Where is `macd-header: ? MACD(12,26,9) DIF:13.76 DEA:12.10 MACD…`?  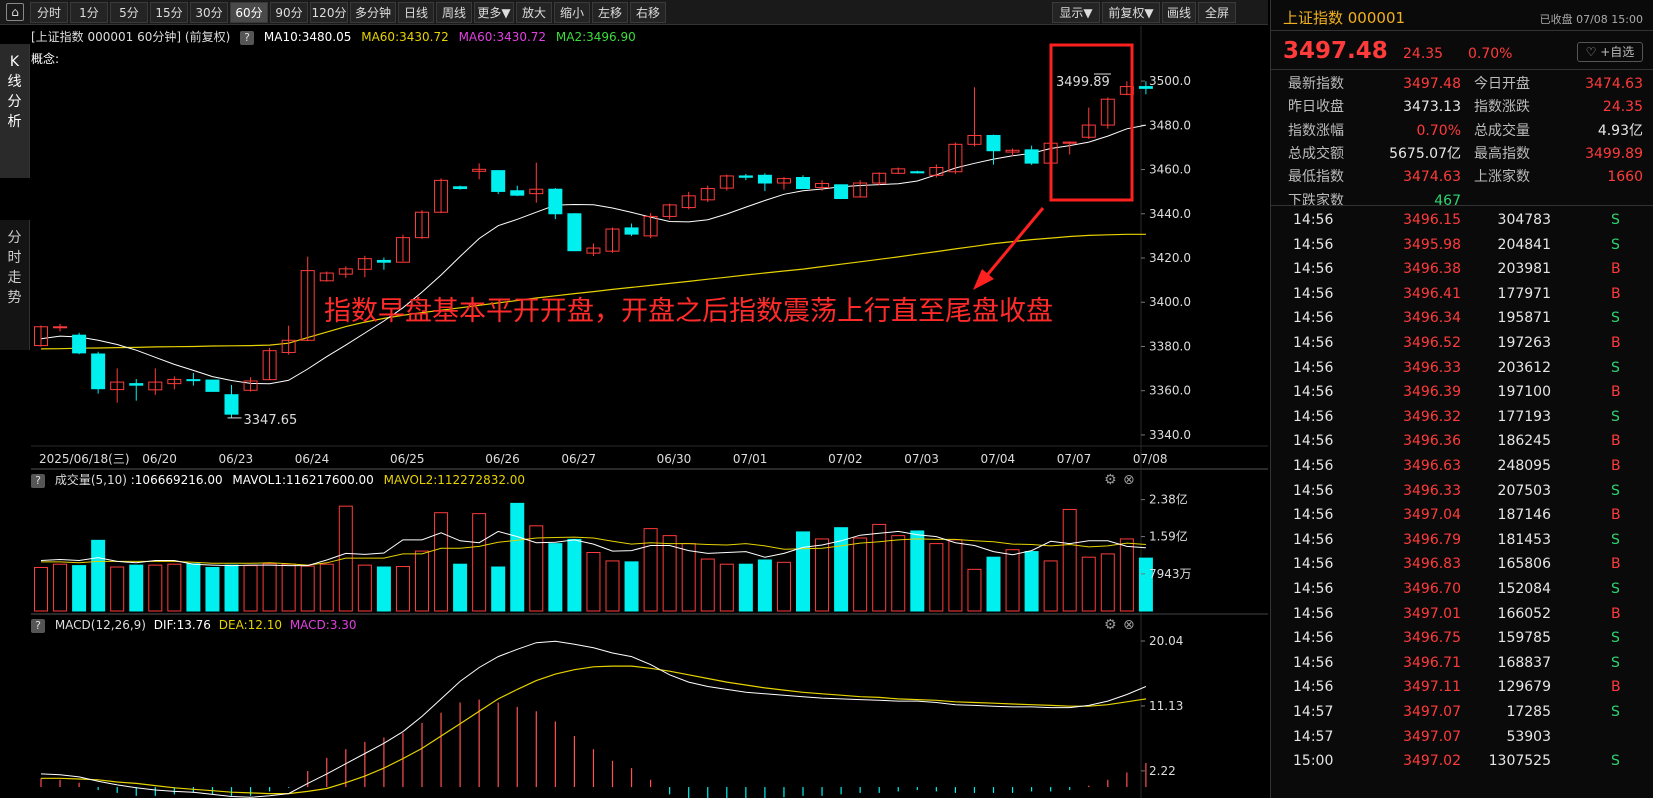 macd-header: ? MACD(12,26,9) DIF:13.76 DEA:12.10 MACD… is located at coordinates (197, 625).